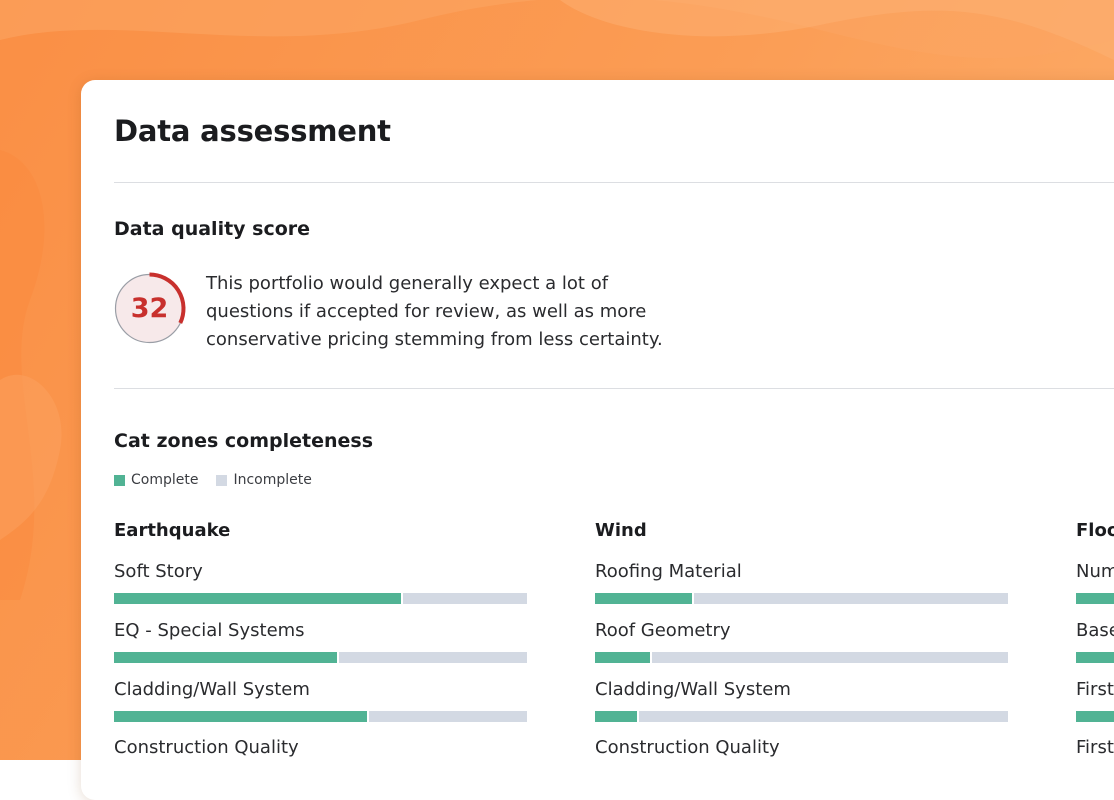 Image resolution: width=1114 pixels, height=800 pixels. I want to click on metric-label: Num, so click(1095, 571).